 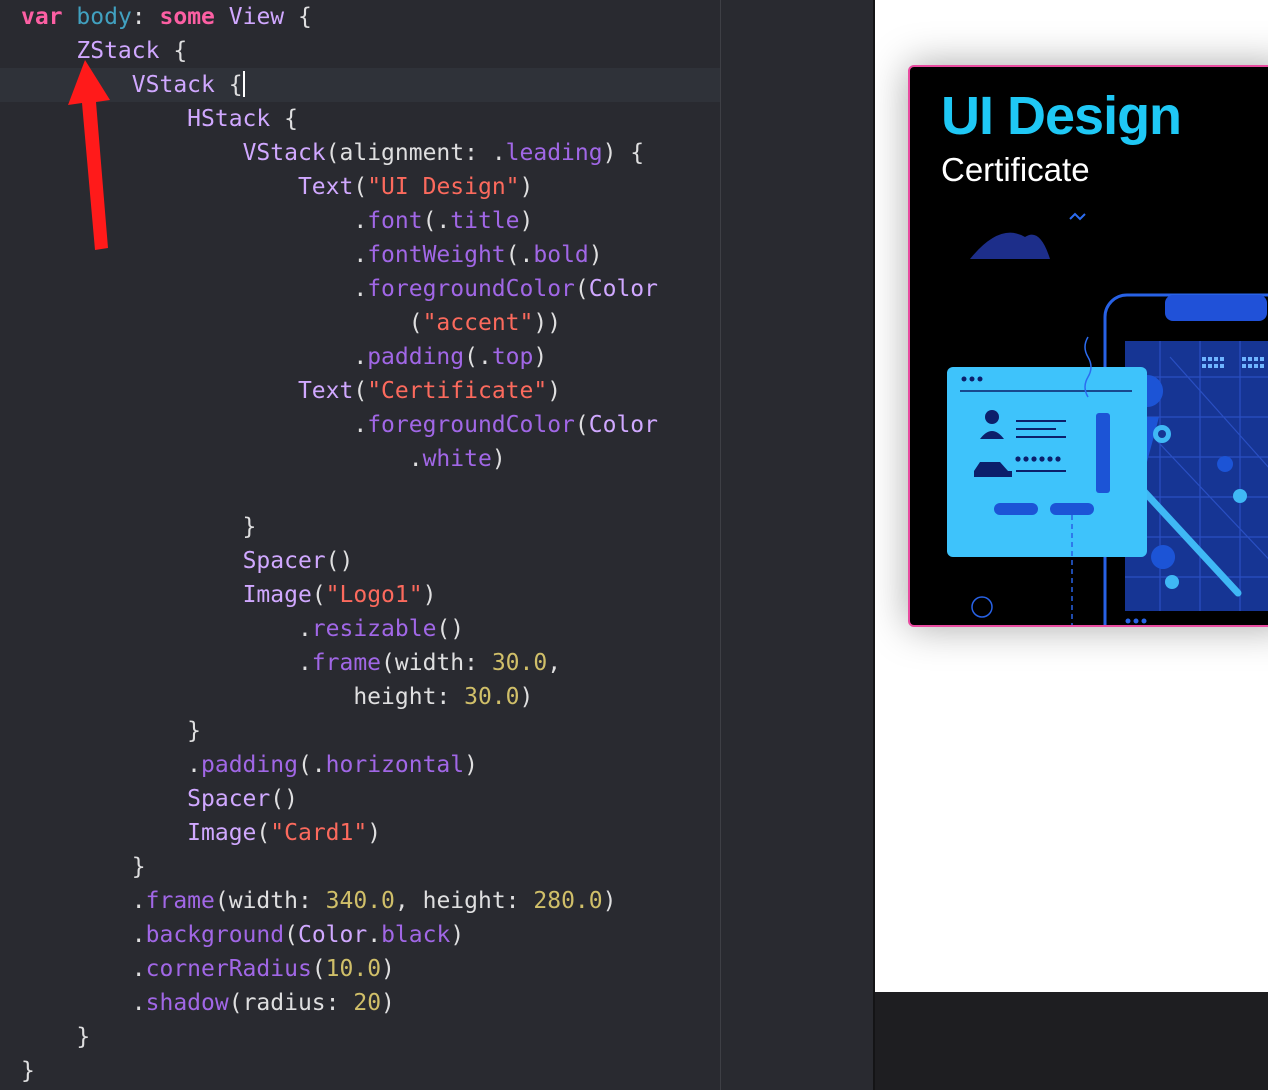 I want to click on code-token: resizable, so click(x=374, y=629).